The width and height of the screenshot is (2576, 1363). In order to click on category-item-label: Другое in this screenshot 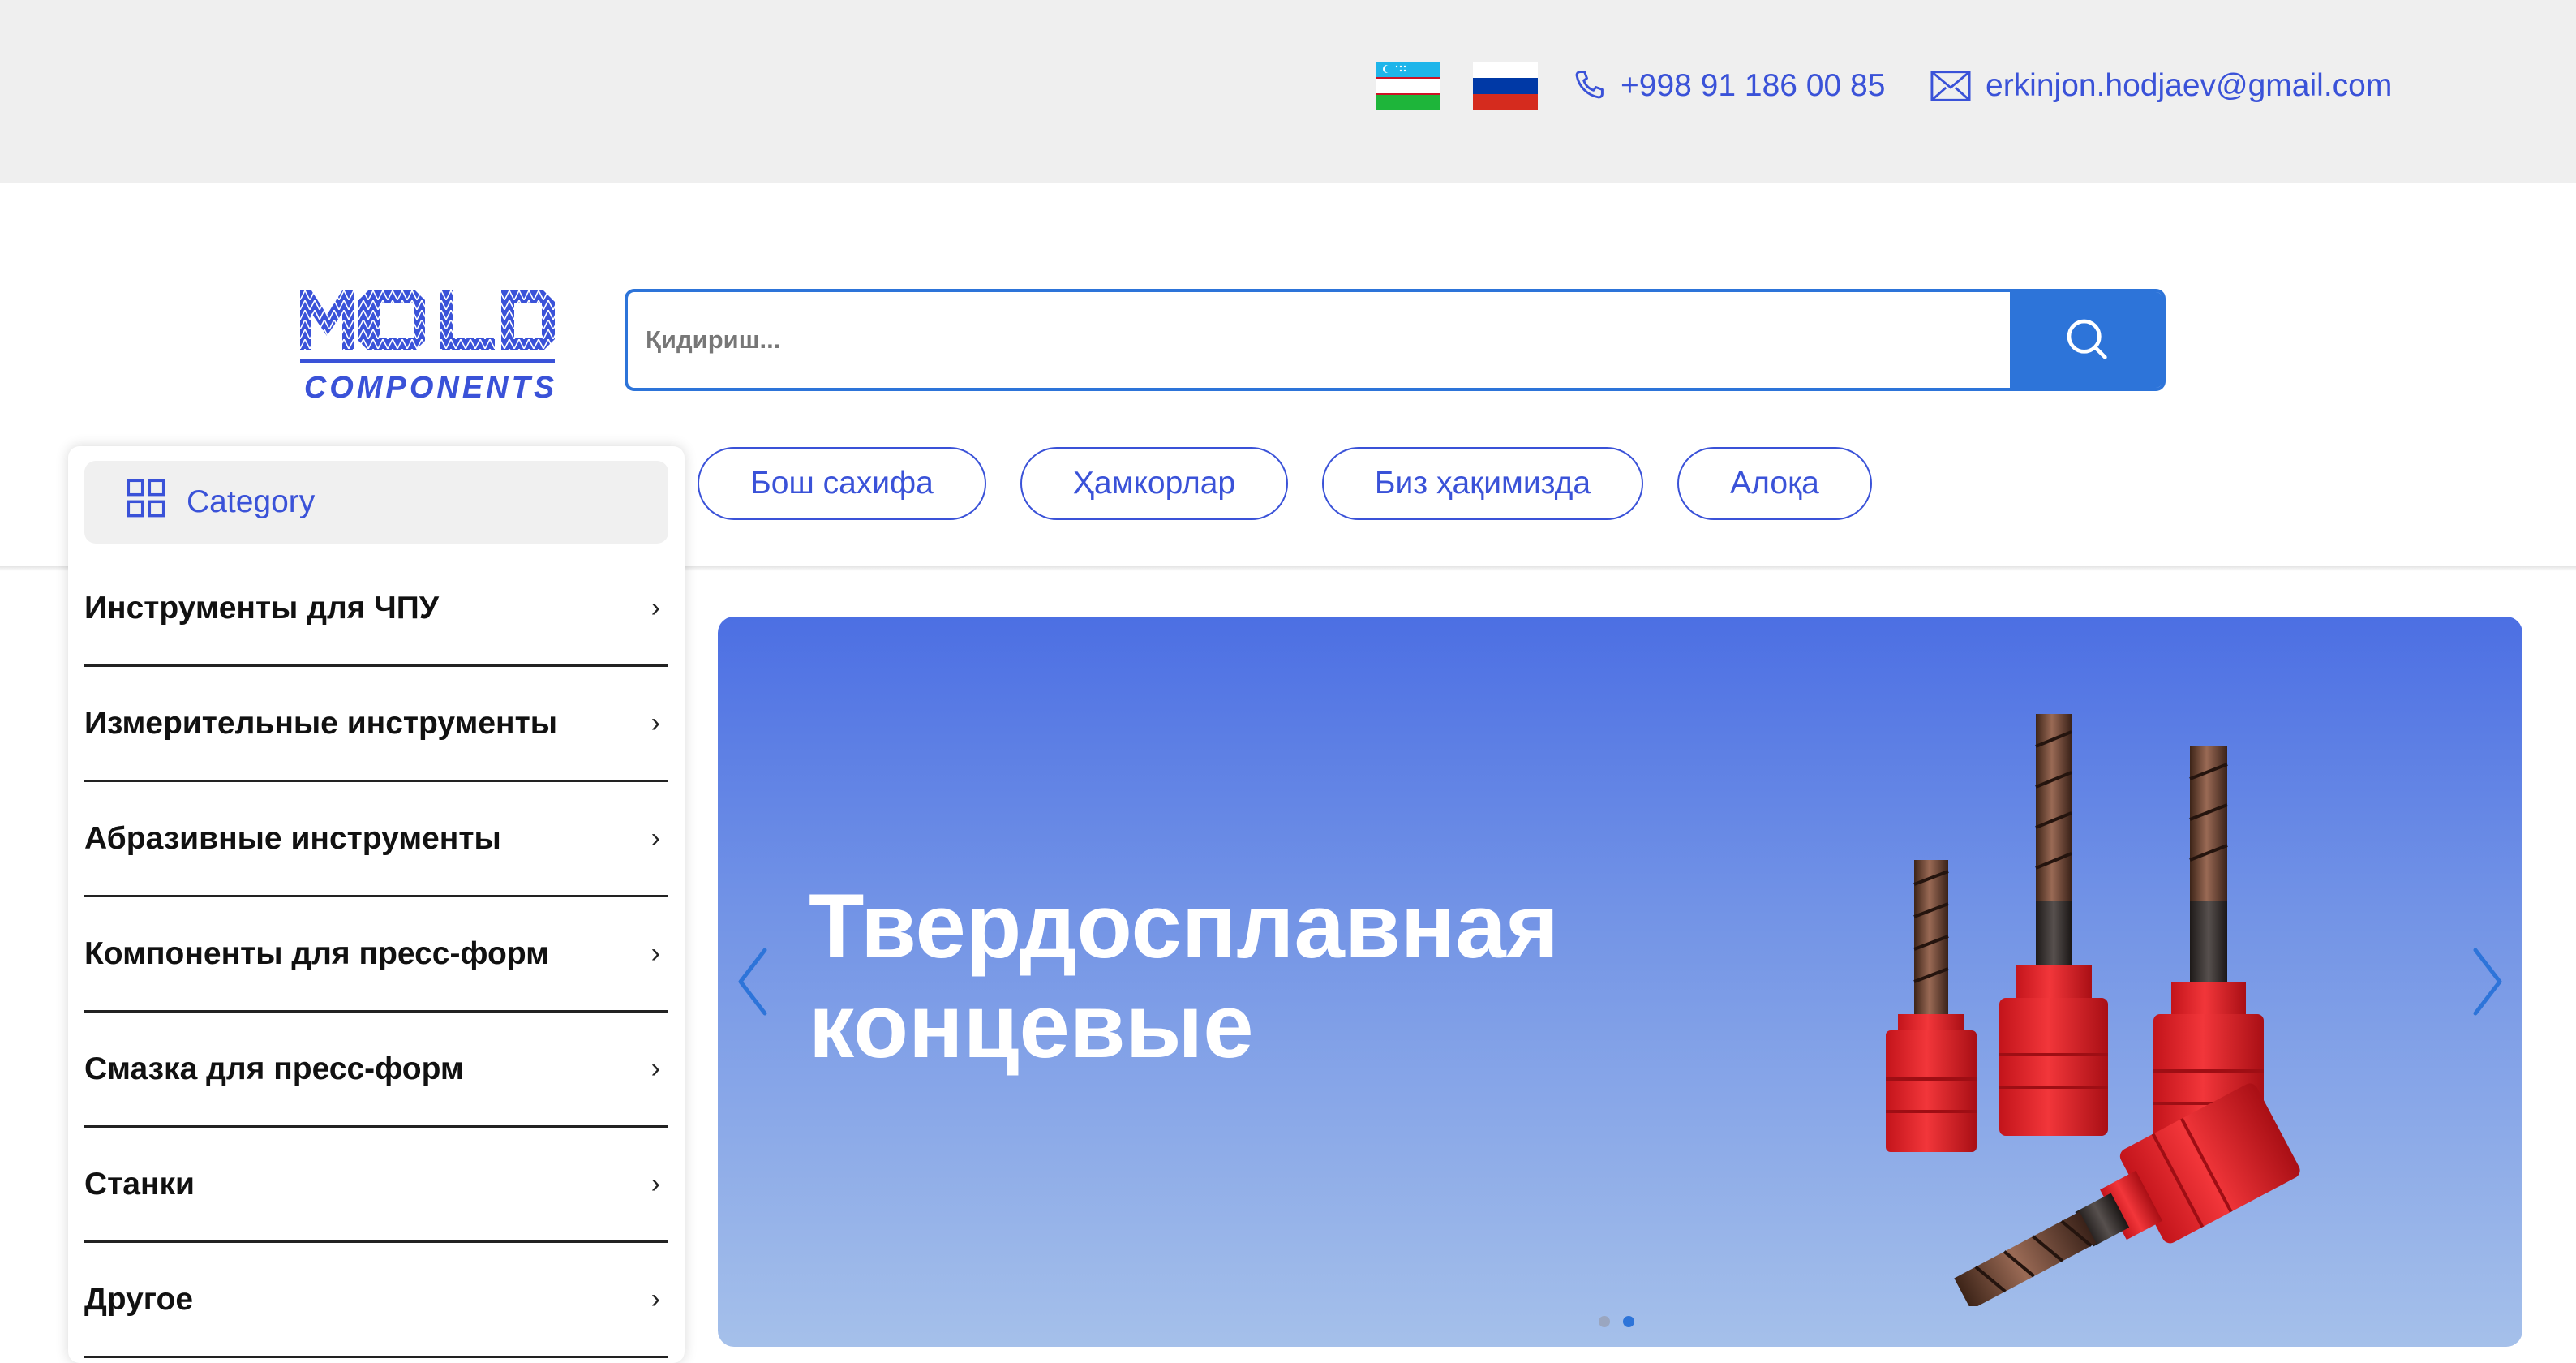, I will do `click(139, 1299)`.